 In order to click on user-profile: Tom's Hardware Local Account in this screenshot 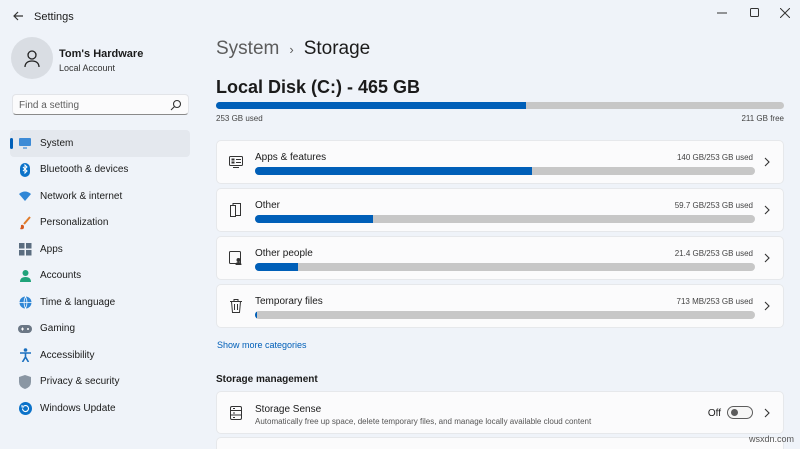, I will do `click(101, 59)`.